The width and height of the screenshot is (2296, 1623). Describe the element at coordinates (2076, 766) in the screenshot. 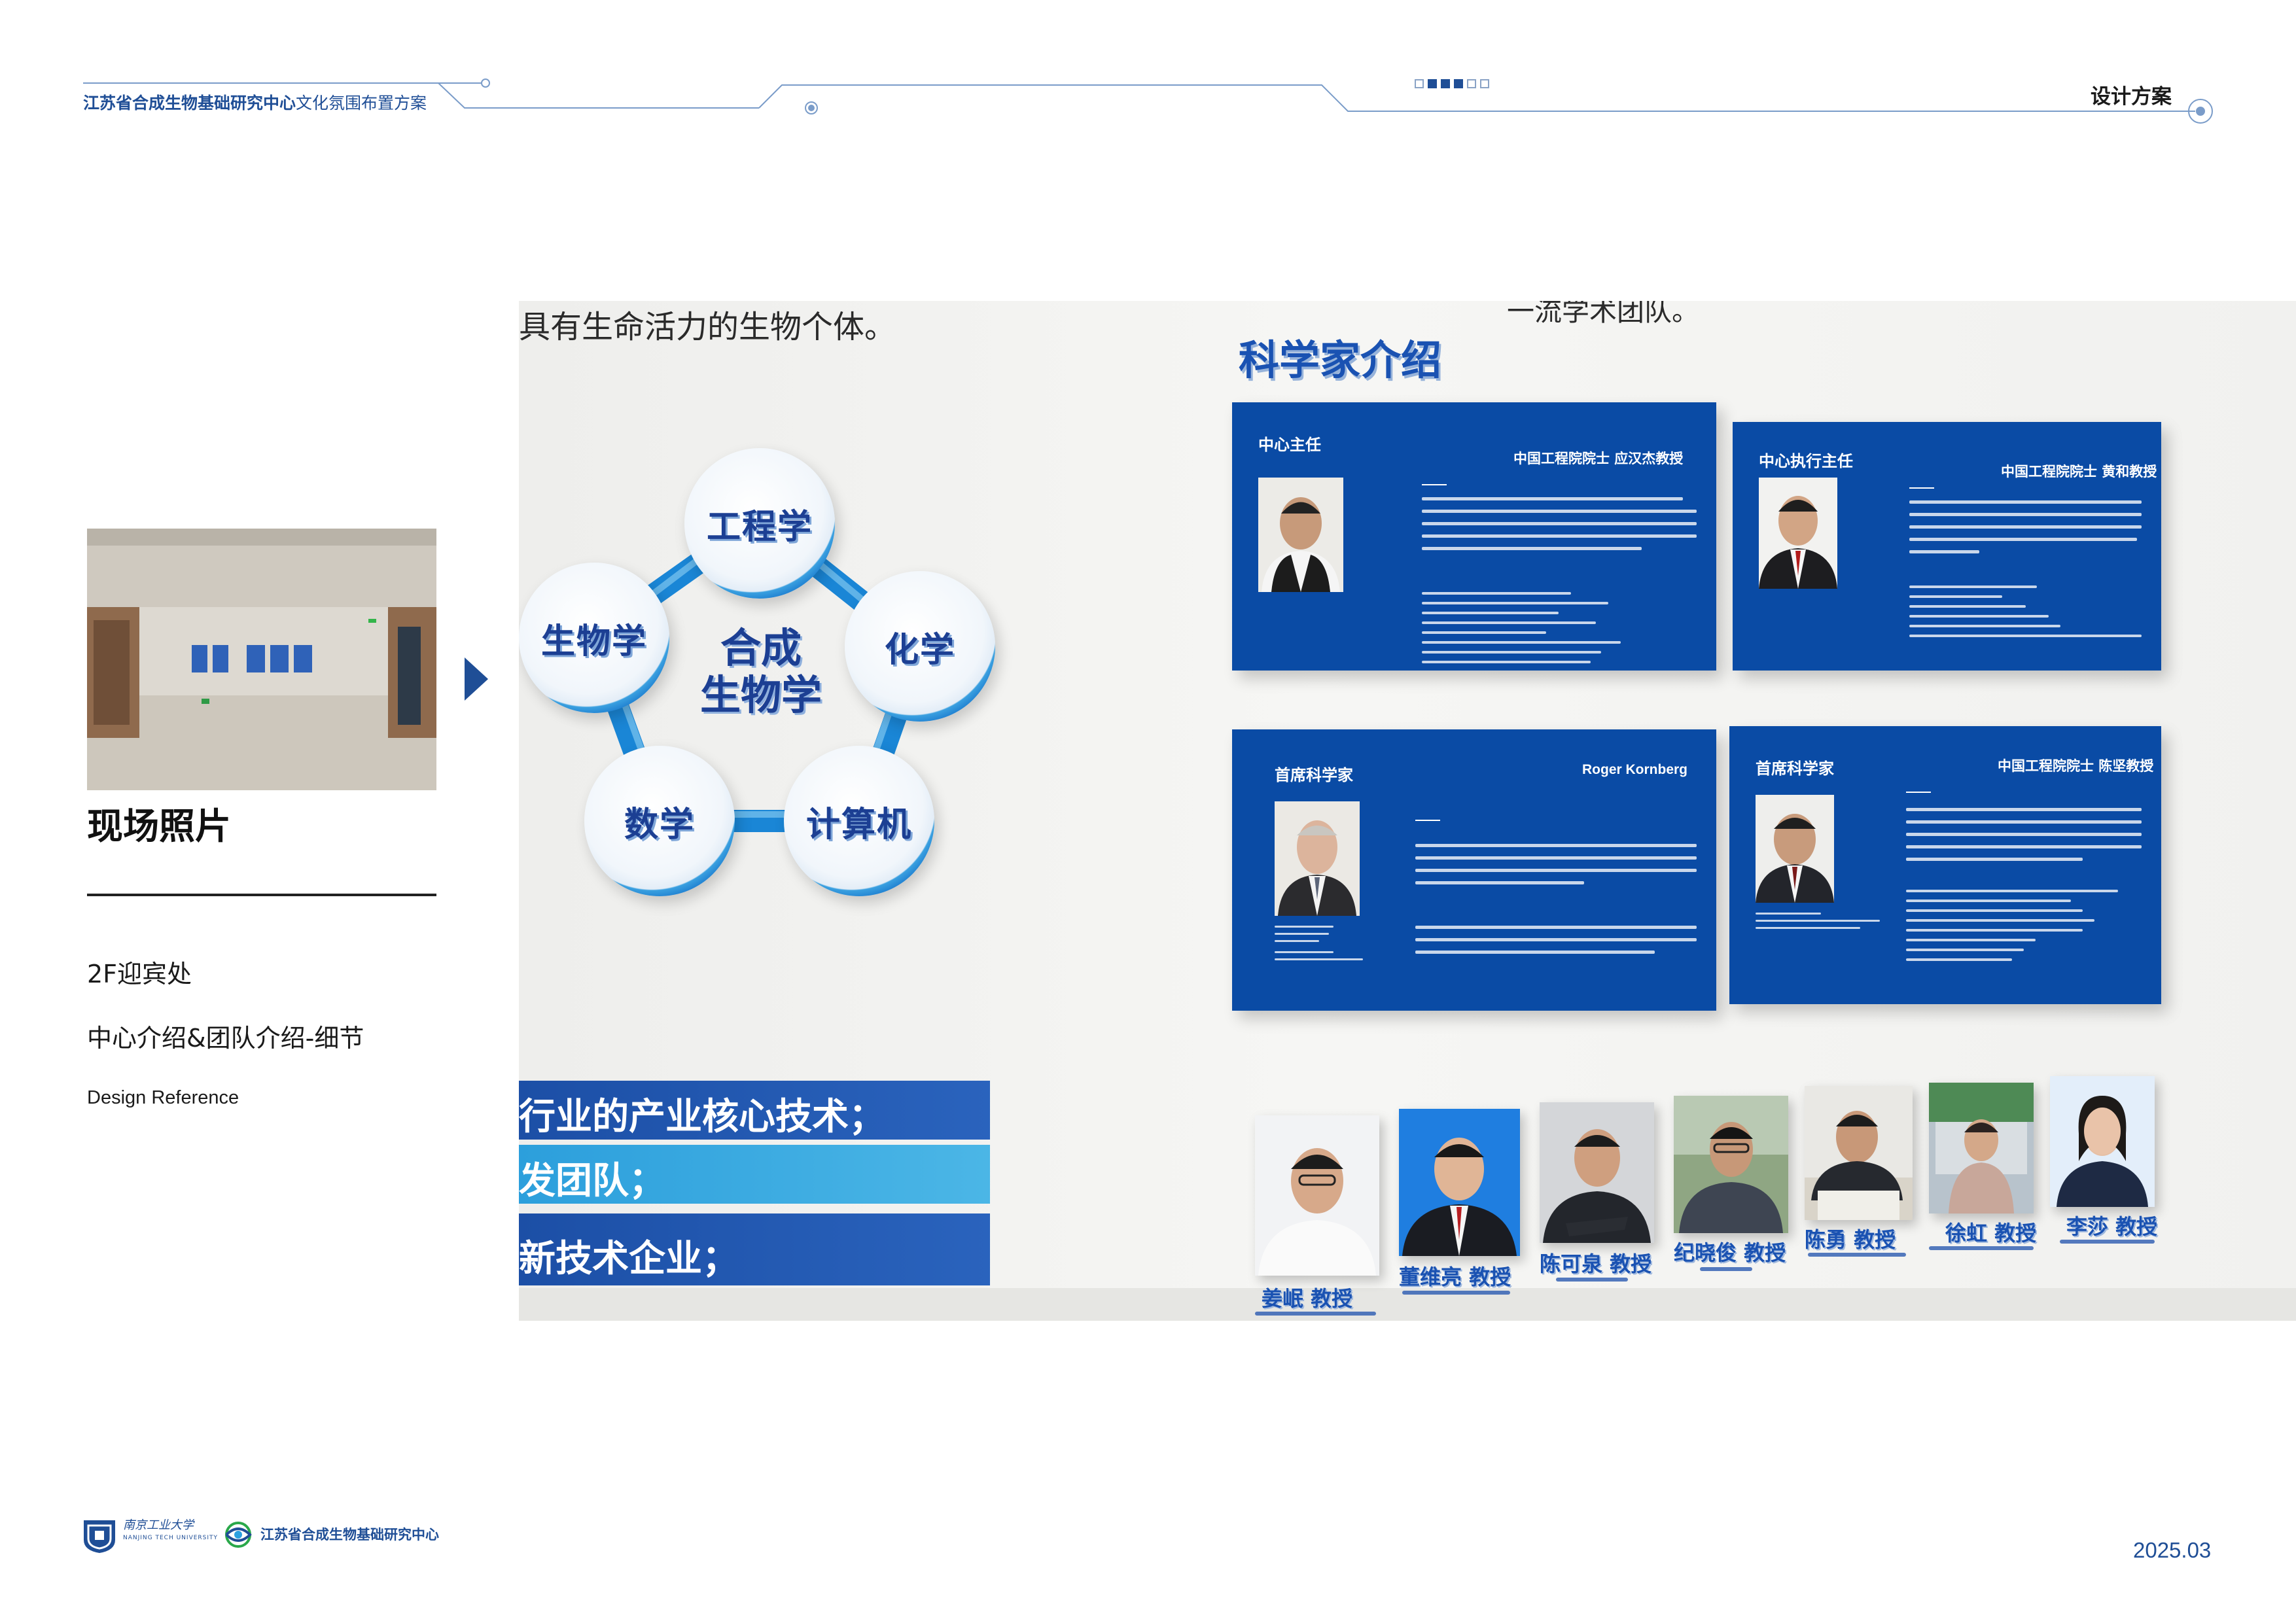

I see `panel-name: 中国工程院院士 陈坚教授` at that location.